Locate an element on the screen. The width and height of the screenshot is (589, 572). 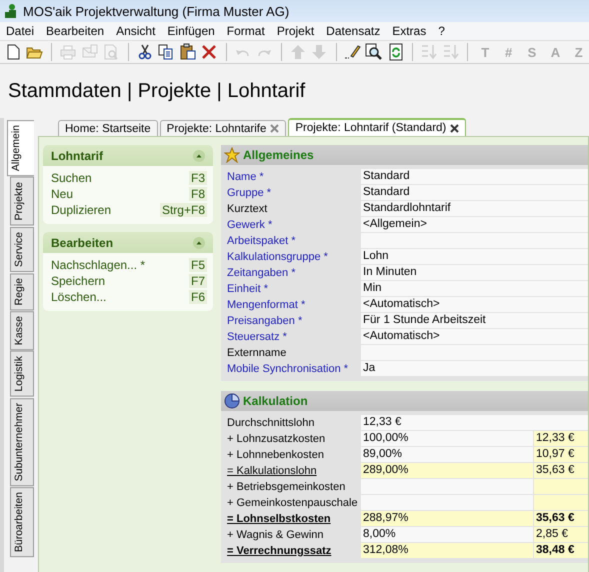
percent-cell: 8,00% is located at coordinates (447, 535).